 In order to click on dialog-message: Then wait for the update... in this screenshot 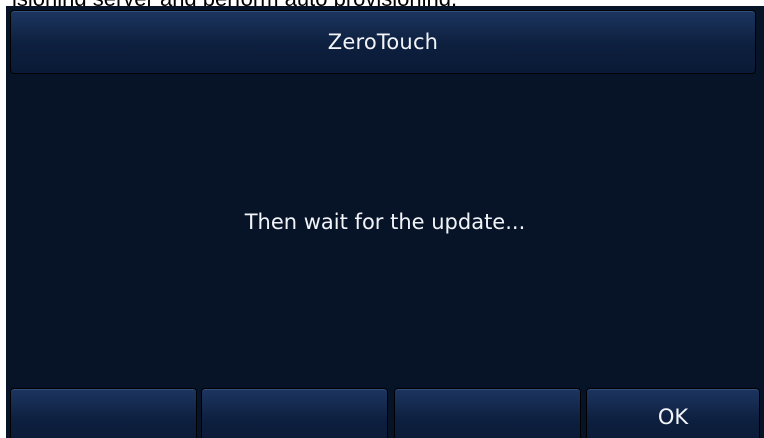, I will do `click(385, 222)`.